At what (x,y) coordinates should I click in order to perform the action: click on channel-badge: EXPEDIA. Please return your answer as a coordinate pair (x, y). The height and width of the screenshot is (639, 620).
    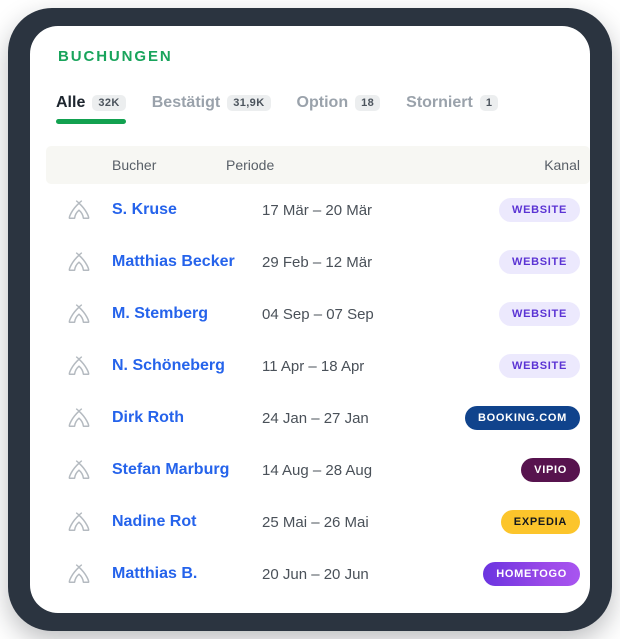
    Looking at the image, I should click on (540, 522).